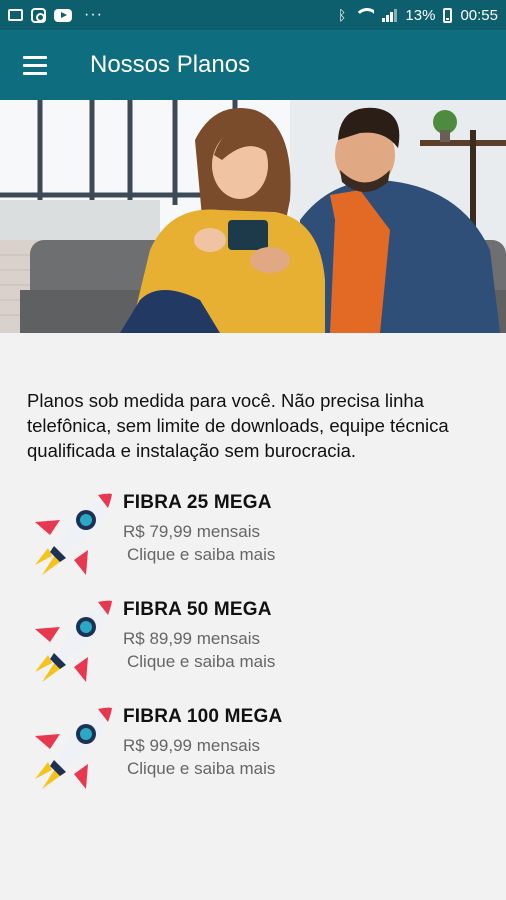 The width and height of the screenshot is (506, 900). I want to click on battery-percent: 13%, so click(420, 15).